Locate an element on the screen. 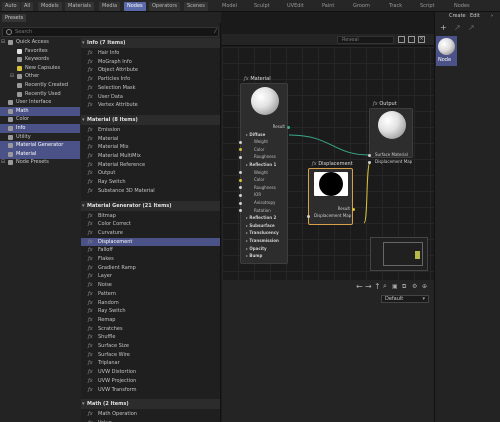  port-displacement-map: Displacement Map is located at coordinates (393, 162).